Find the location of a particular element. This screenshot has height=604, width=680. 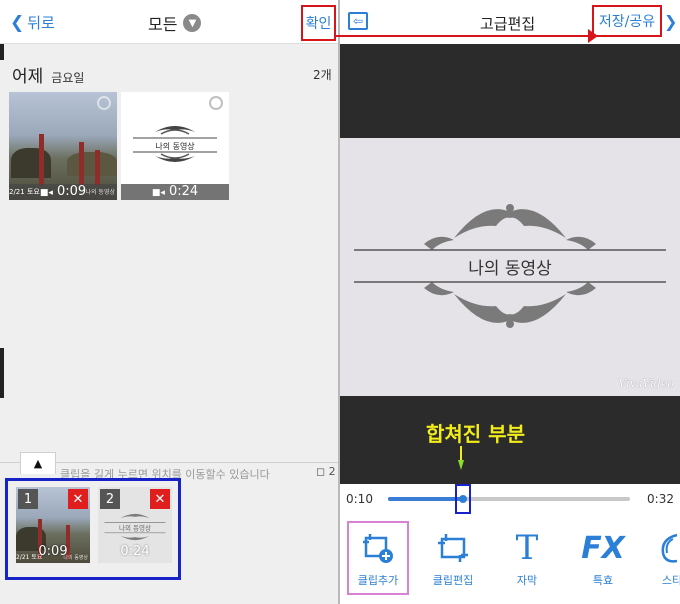

thumbnail-title: 나의 동영상 is located at coordinates (175, 146).